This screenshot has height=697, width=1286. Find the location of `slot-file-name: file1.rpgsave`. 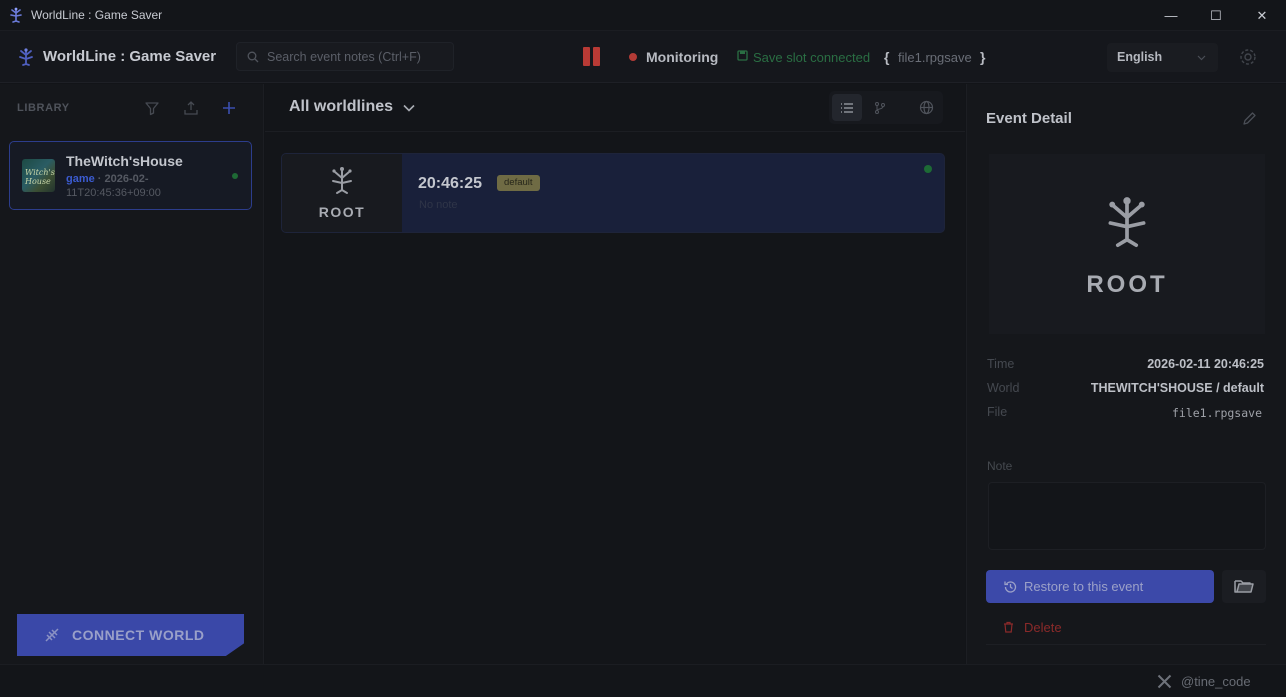

slot-file-name: file1.rpgsave is located at coordinates (935, 57).